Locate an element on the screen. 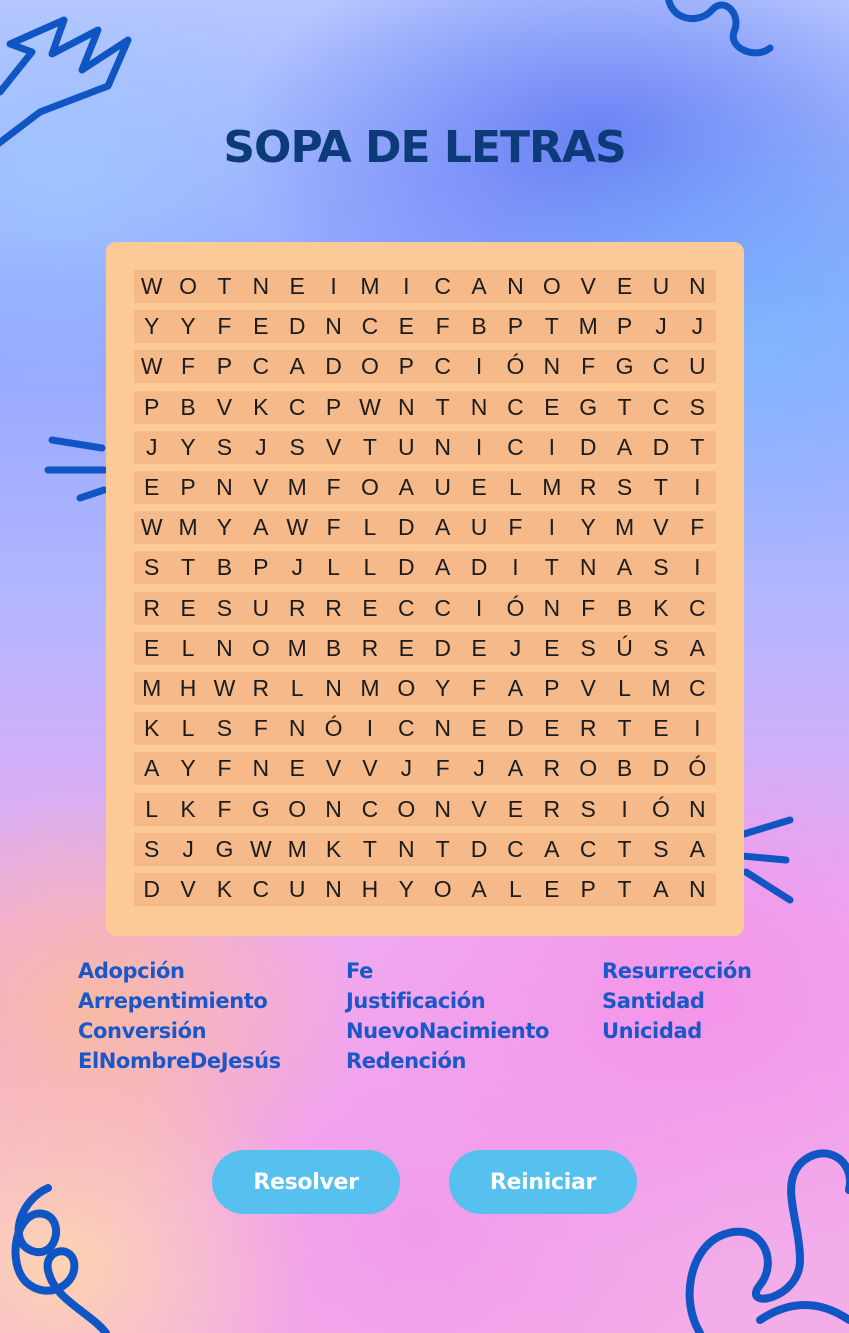 The height and width of the screenshot is (1333, 849). grid-cell: H is located at coordinates (370, 889).